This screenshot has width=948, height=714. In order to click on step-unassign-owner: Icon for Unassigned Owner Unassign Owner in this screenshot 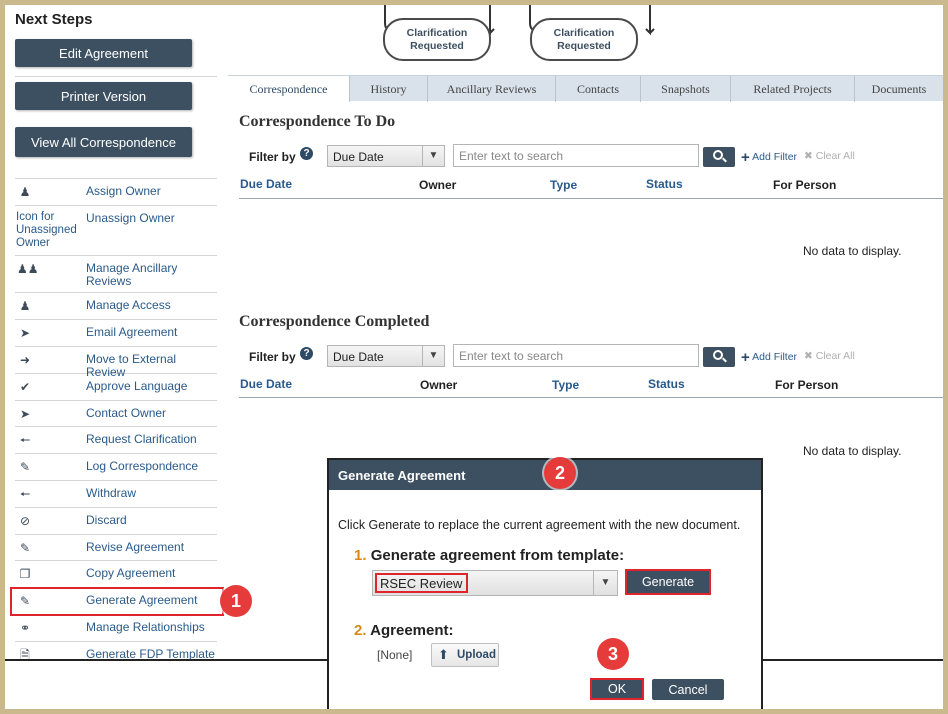, I will do `click(116, 231)`.